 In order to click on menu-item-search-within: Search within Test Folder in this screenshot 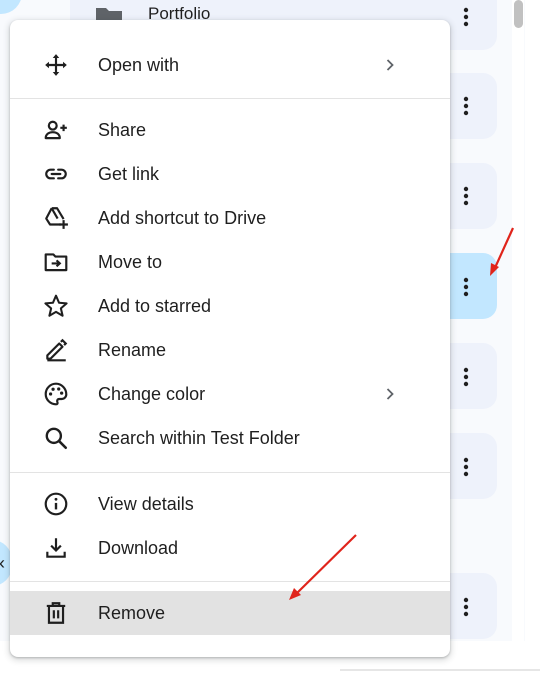, I will do `click(230, 438)`.